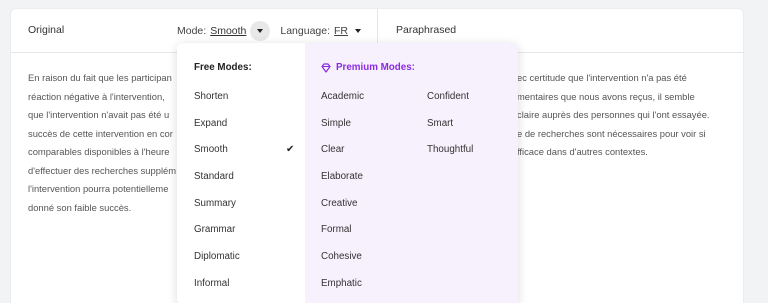 The width and height of the screenshot is (768, 303). What do you see at coordinates (100, 133) in the screenshot?
I see `text-line: succès de cette intervention en cor` at bounding box center [100, 133].